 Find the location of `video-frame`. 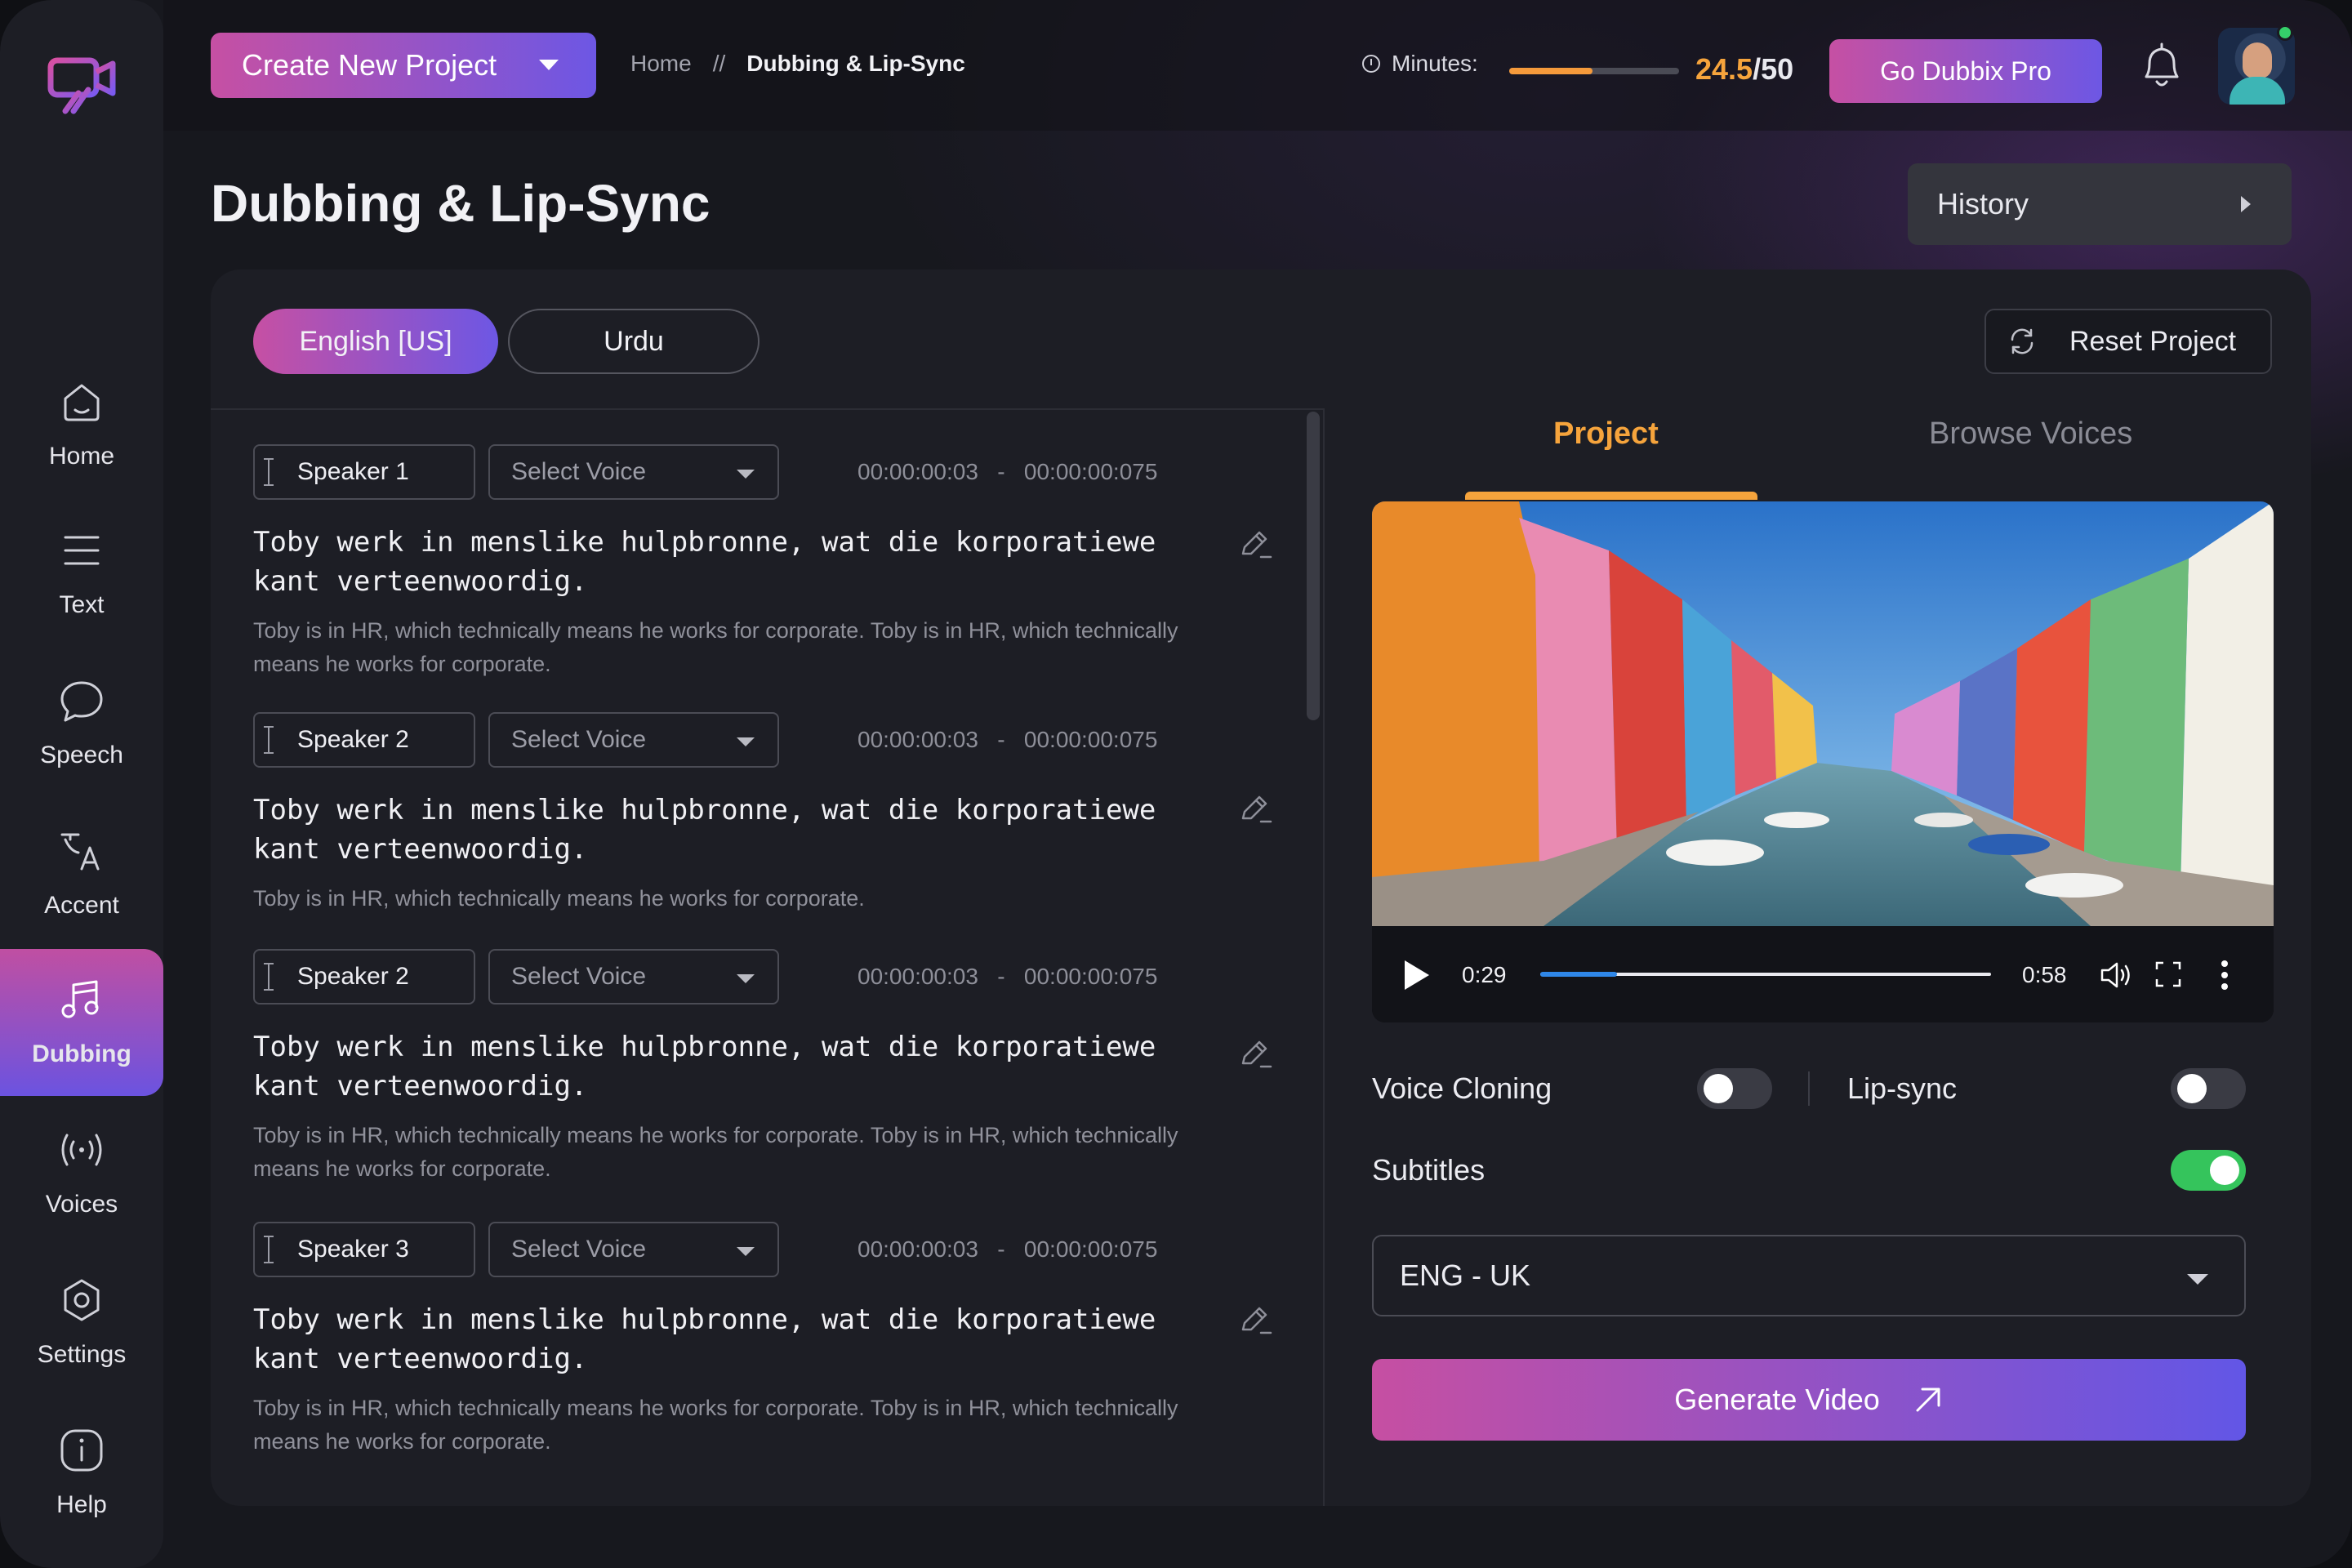

video-frame is located at coordinates (1823, 713).